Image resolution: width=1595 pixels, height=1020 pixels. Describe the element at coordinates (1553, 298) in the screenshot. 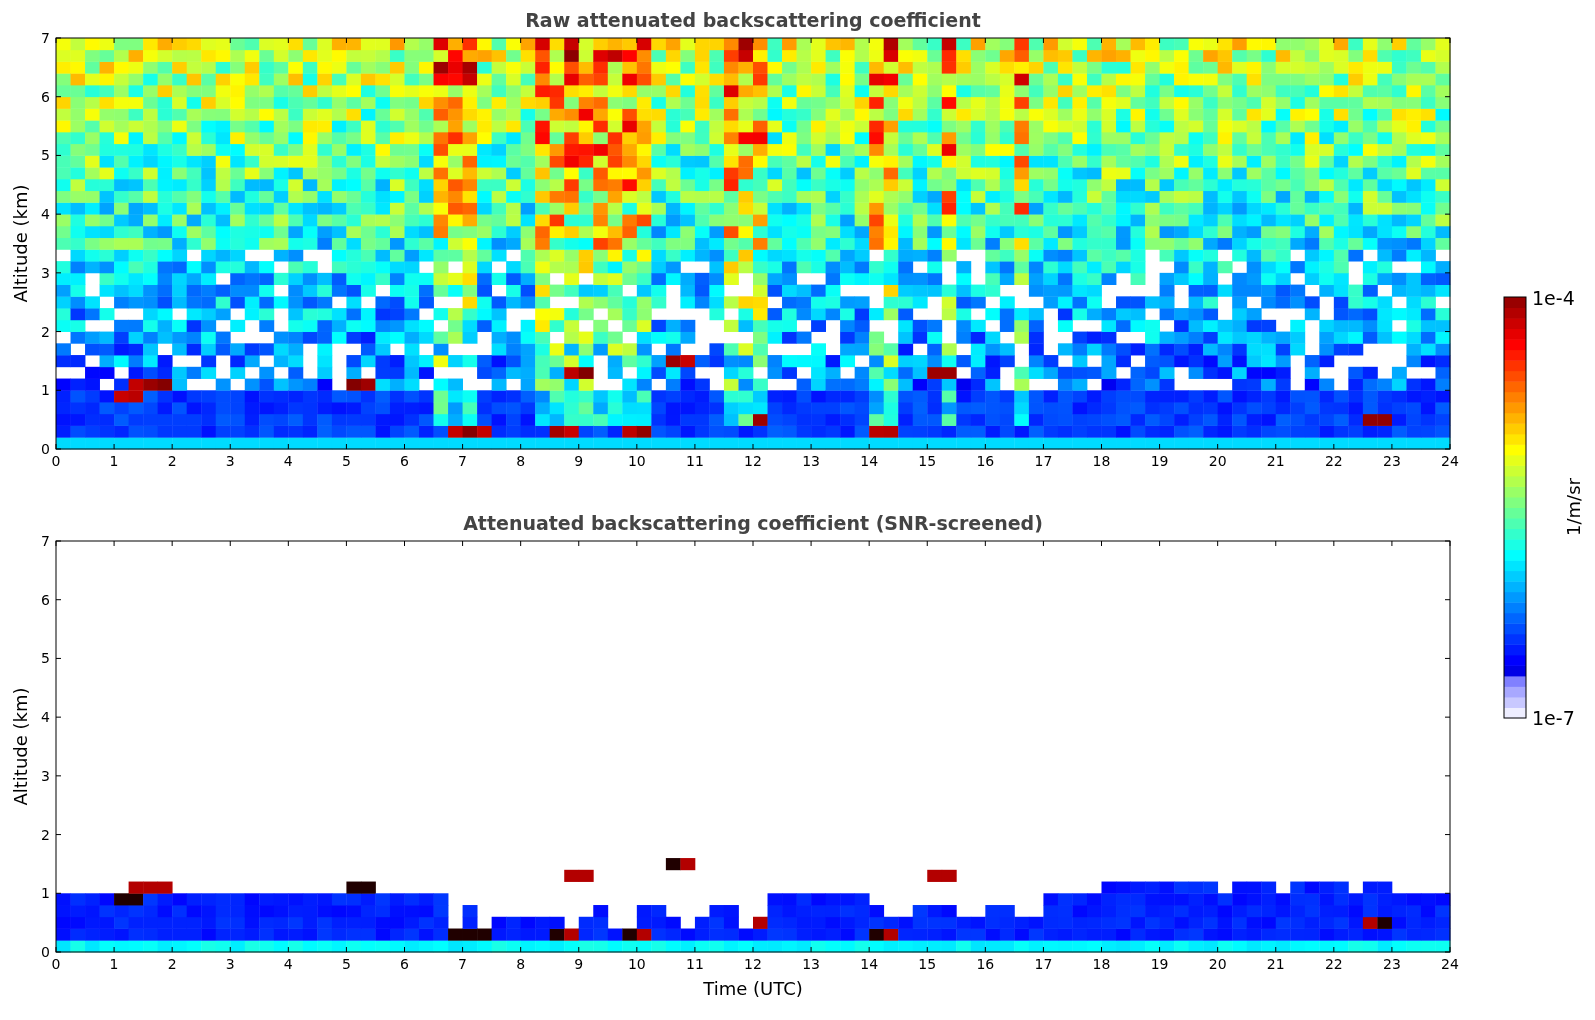

I see `colorbar-label: 1e-4` at that location.